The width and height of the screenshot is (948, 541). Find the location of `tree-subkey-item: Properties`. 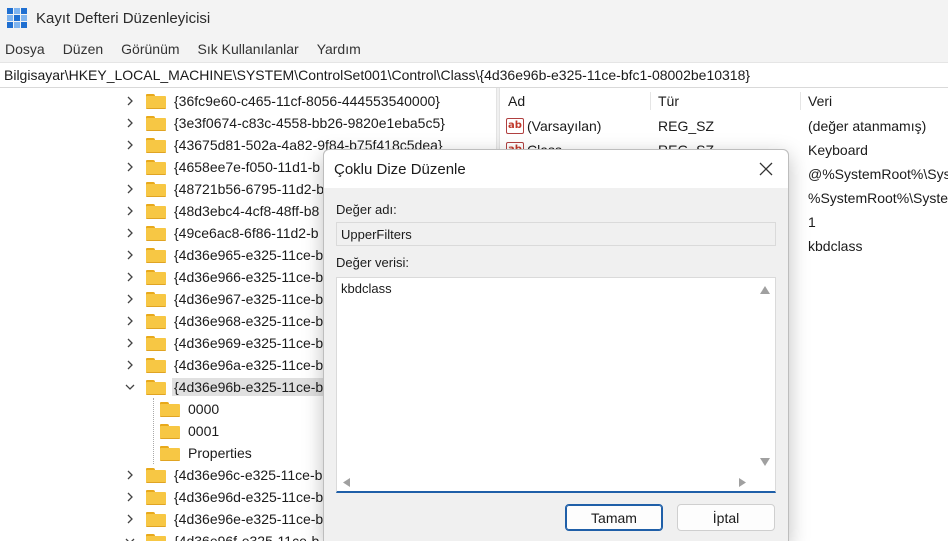

tree-subkey-item: Properties is located at coordinates (207, 453).